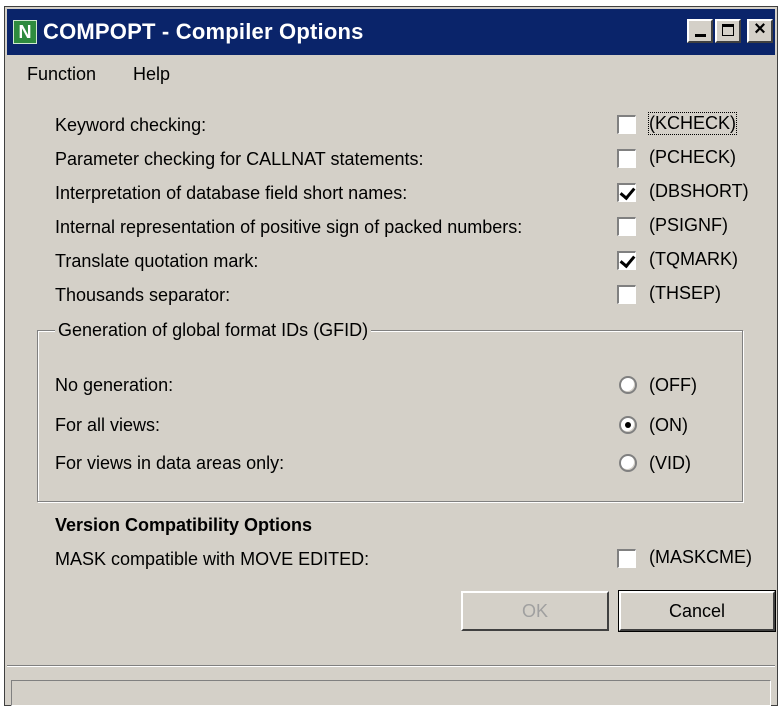  What do you see at coordinates (700, 31) in the screenshot?
I see `minimize-button` at bounding box center [700, 31].